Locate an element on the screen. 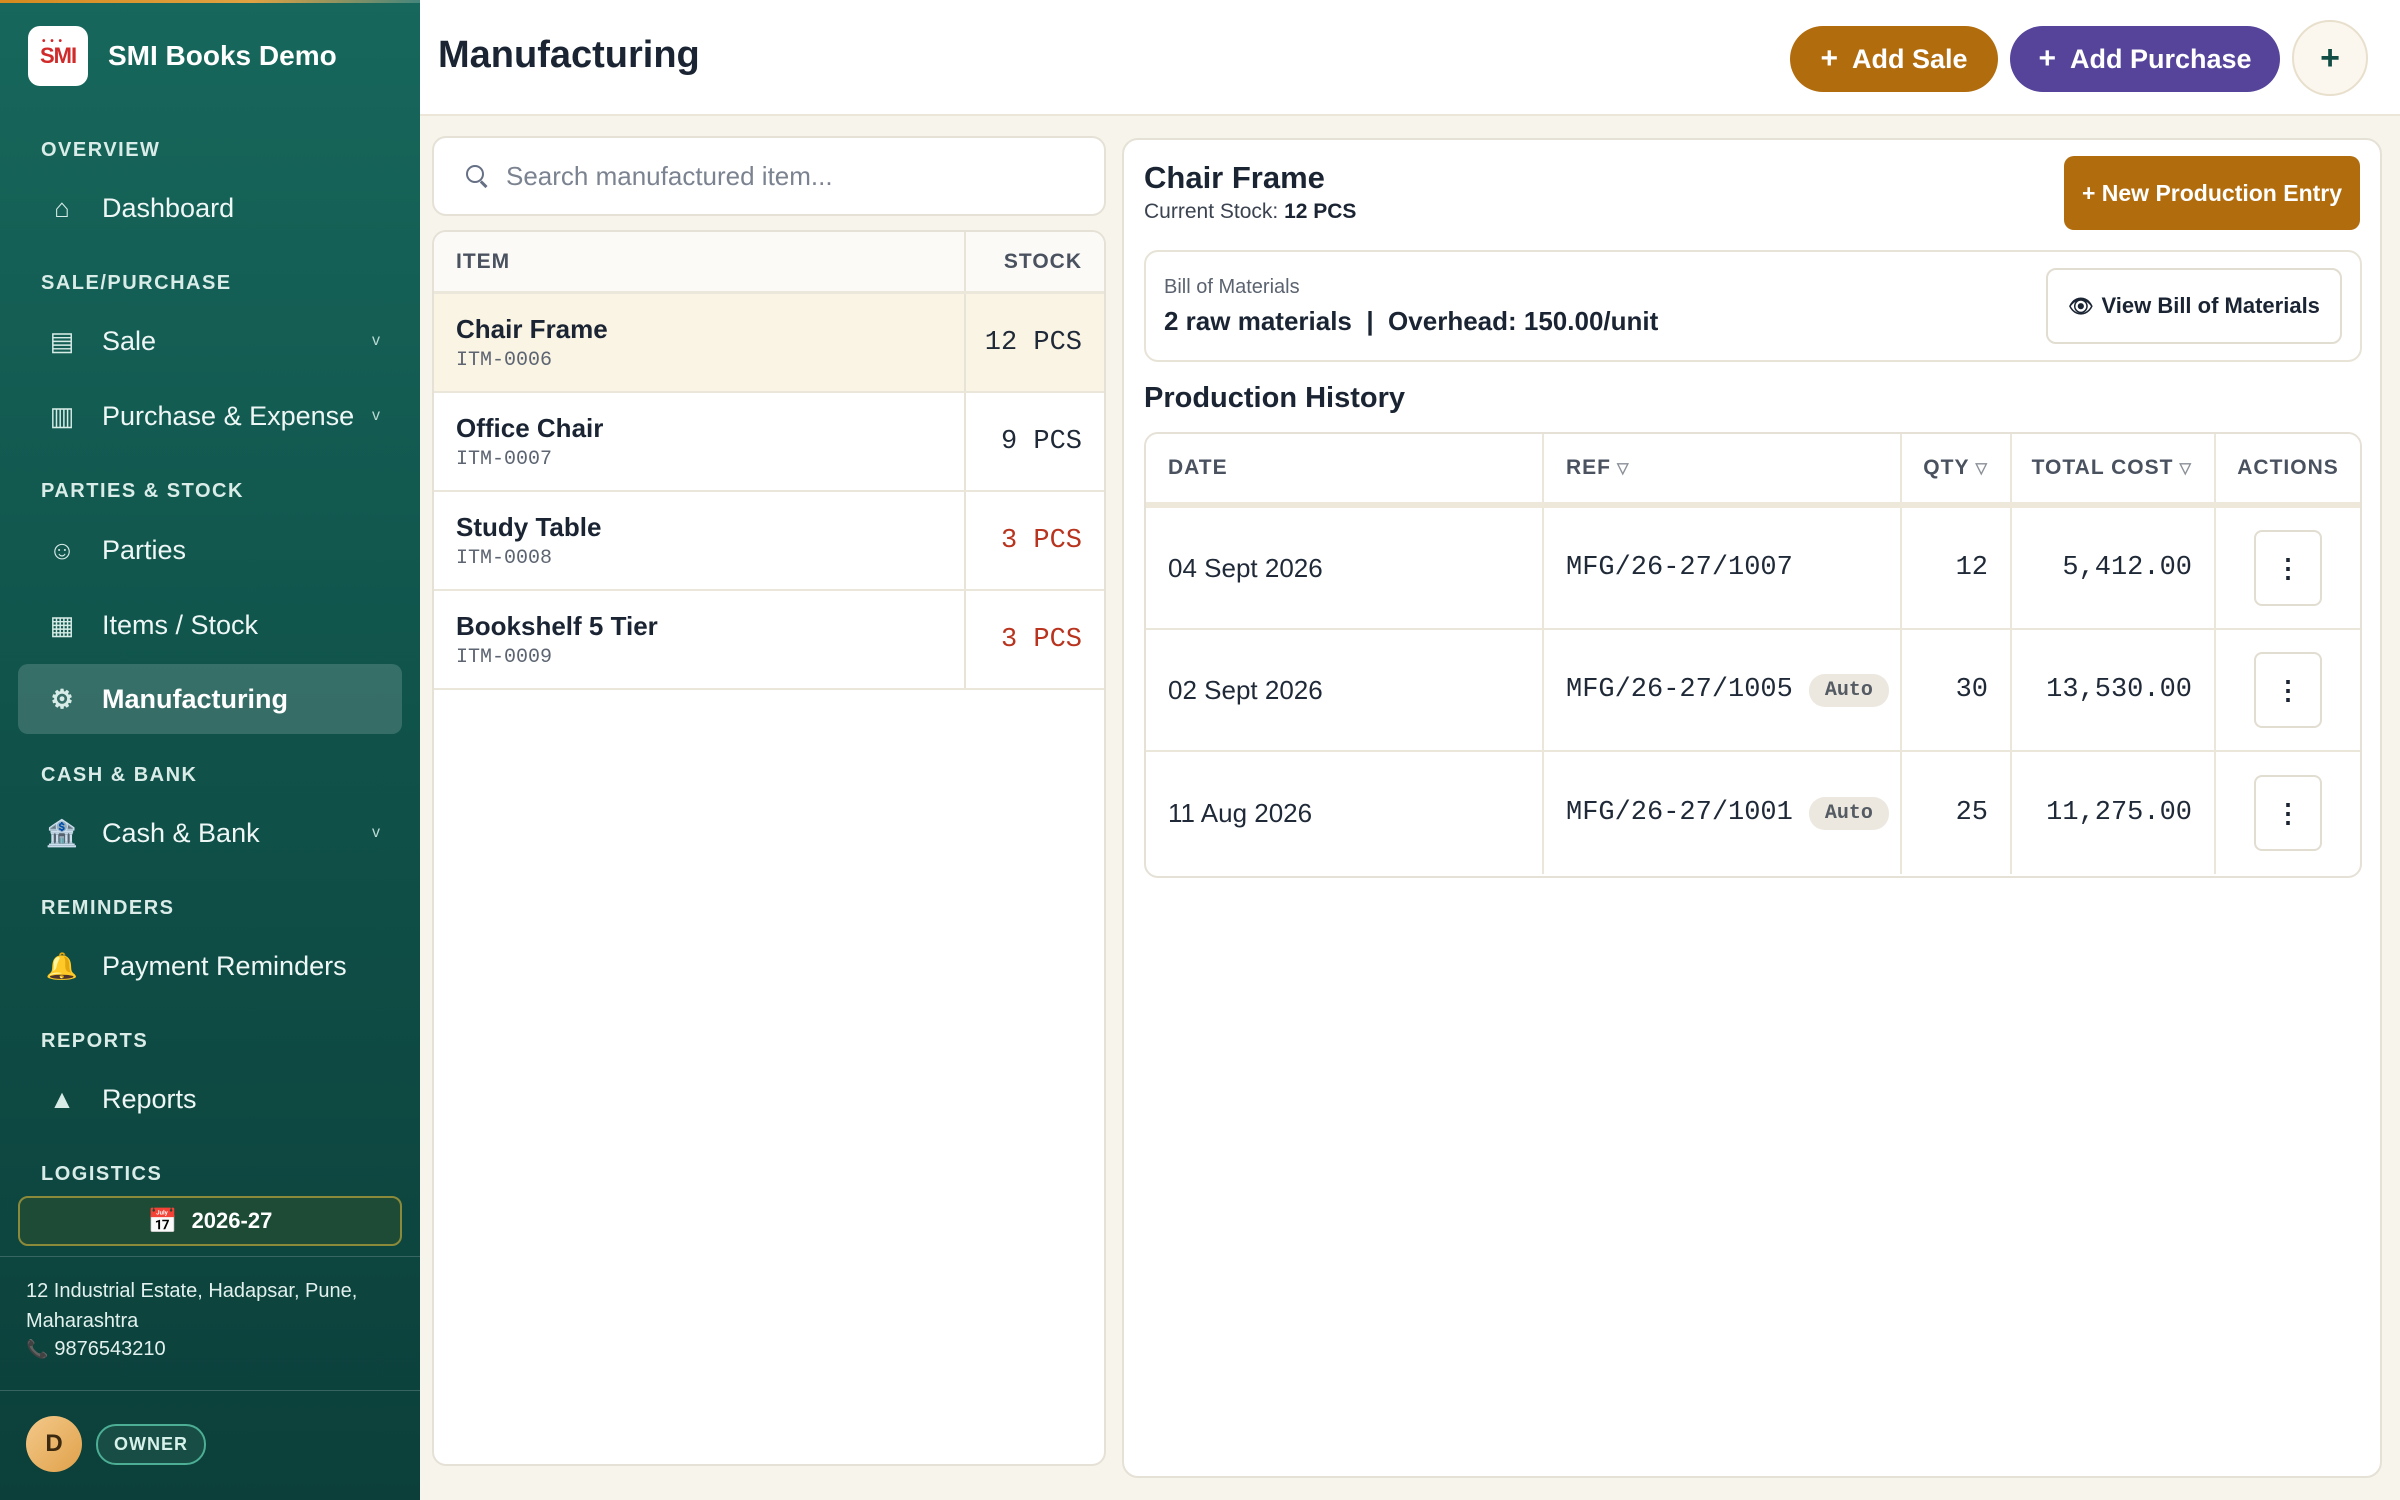 The height and width of the screenshot is (1500, 2400). history-table-header: DATE REF ▽ QTY ▽ TOTAL COST ▽ ACTIONS is located at coordinates (1753, 471).